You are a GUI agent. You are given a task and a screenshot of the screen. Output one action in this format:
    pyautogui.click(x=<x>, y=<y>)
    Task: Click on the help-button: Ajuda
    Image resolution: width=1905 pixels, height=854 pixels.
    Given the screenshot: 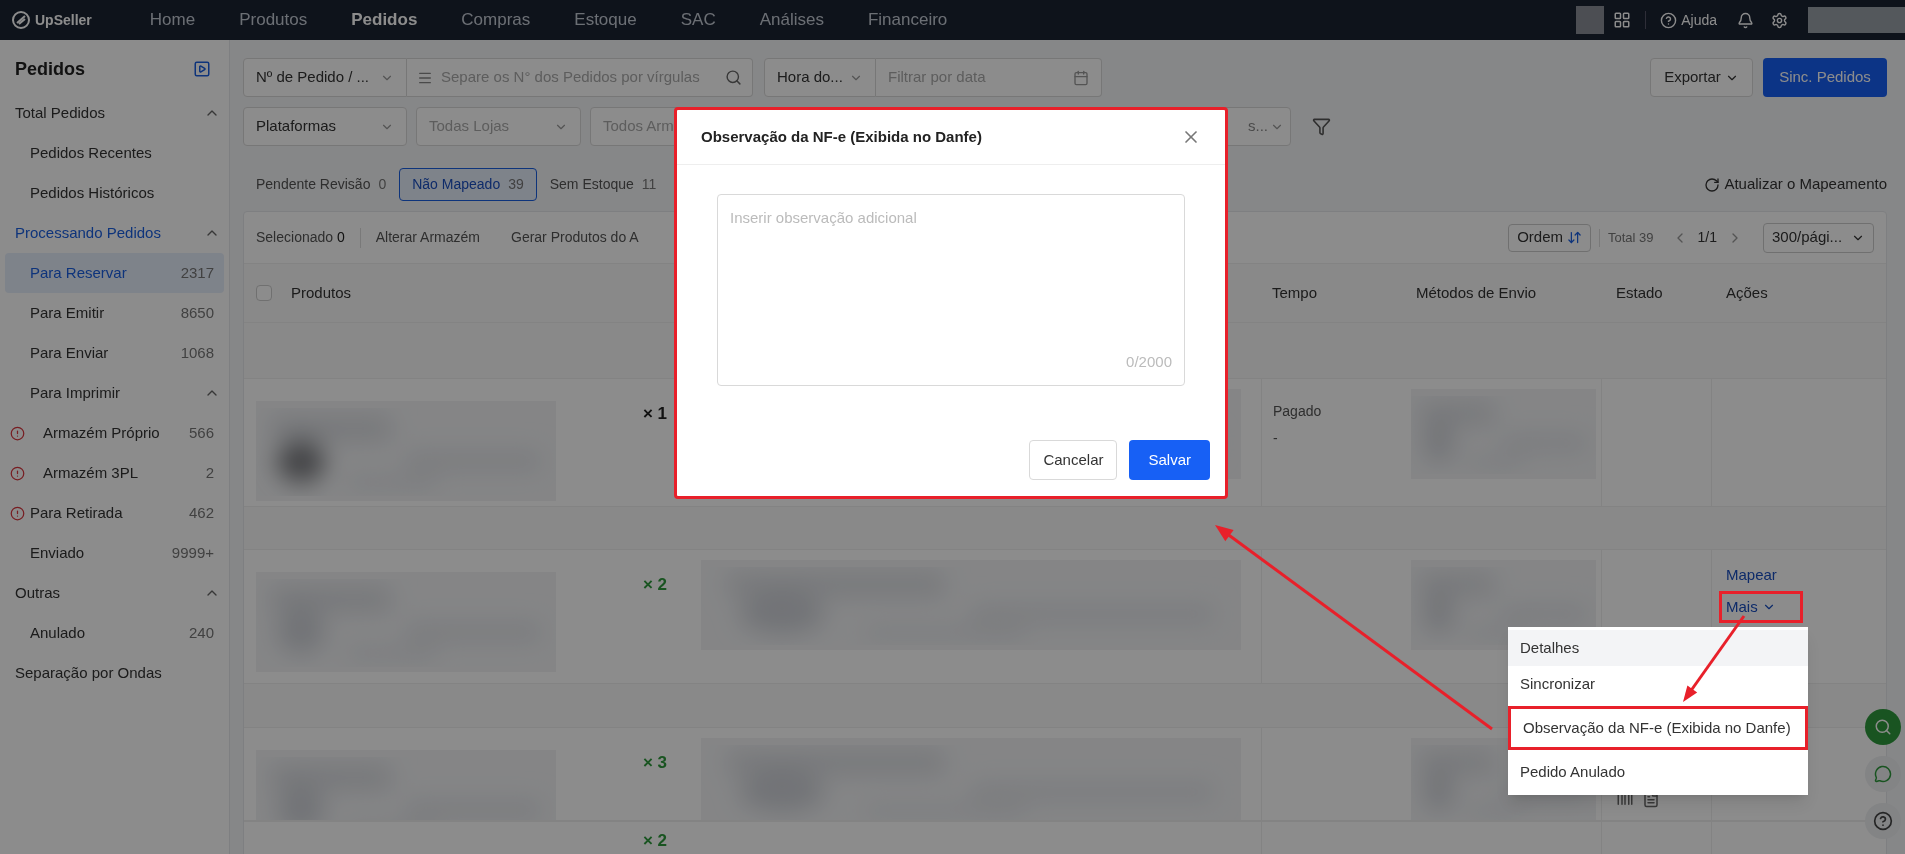 What is the action you would take?
    pyautogui.click(x=1688, y=20)
    